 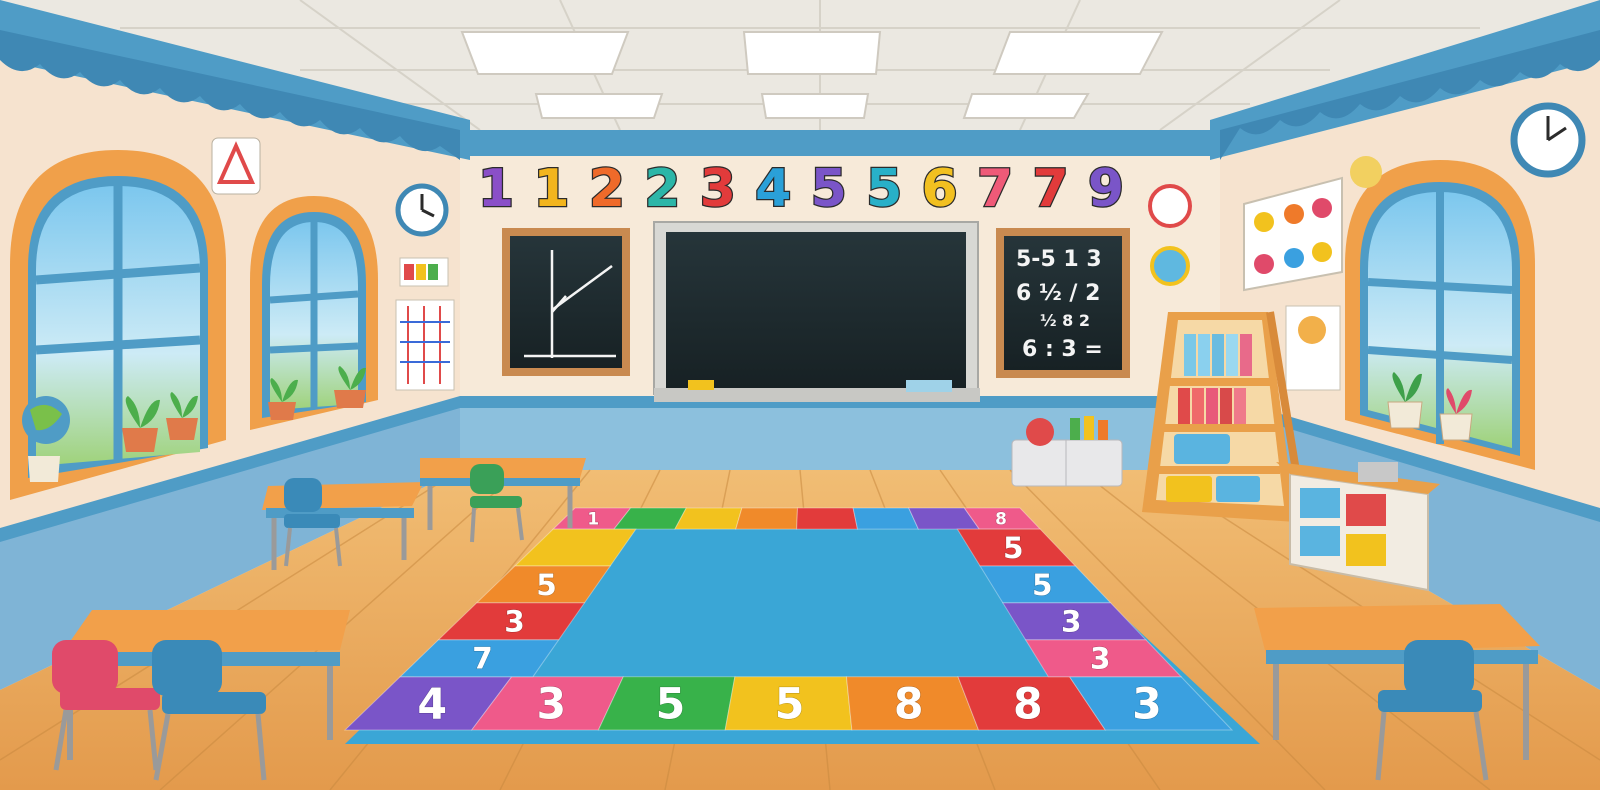 What do you see at coordinates (593, 518) in the screenshot?
I see `mat-number: 1` at bounding box center [593, 518].